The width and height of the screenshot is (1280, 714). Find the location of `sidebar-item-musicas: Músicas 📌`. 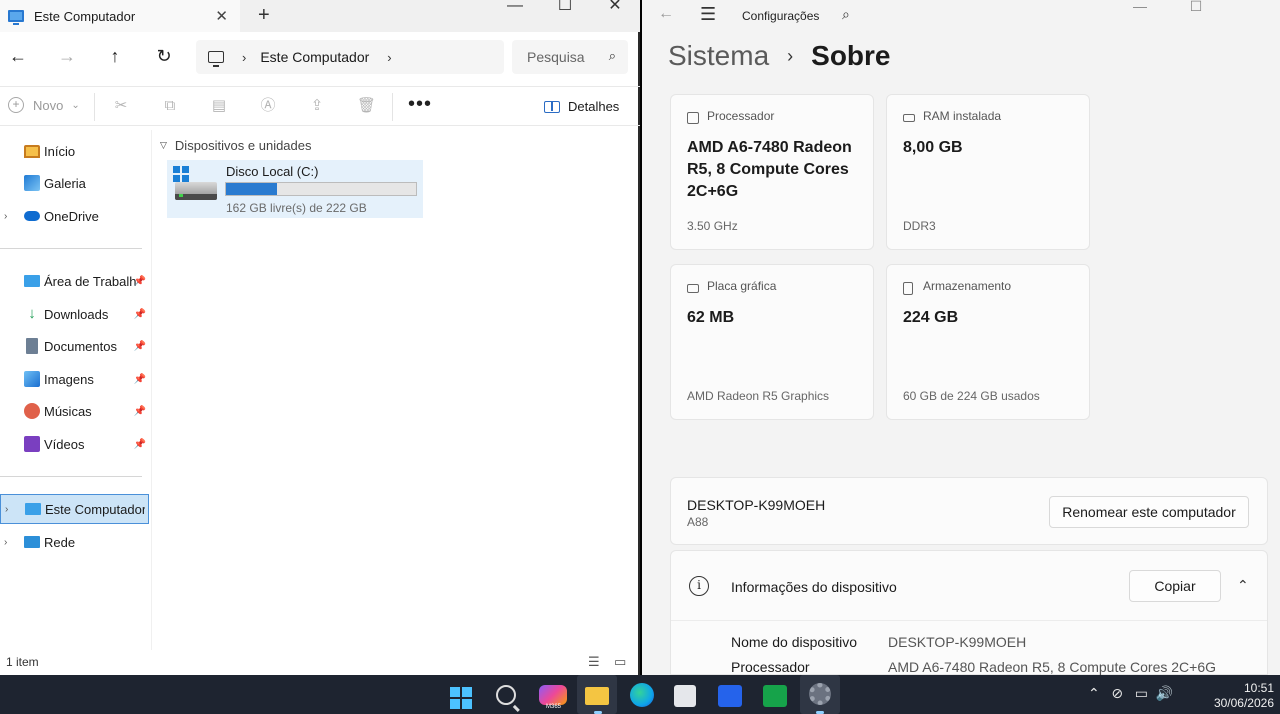

sidebar-item-musicas: Músicas 📌 is located at coordinates (75, 411).